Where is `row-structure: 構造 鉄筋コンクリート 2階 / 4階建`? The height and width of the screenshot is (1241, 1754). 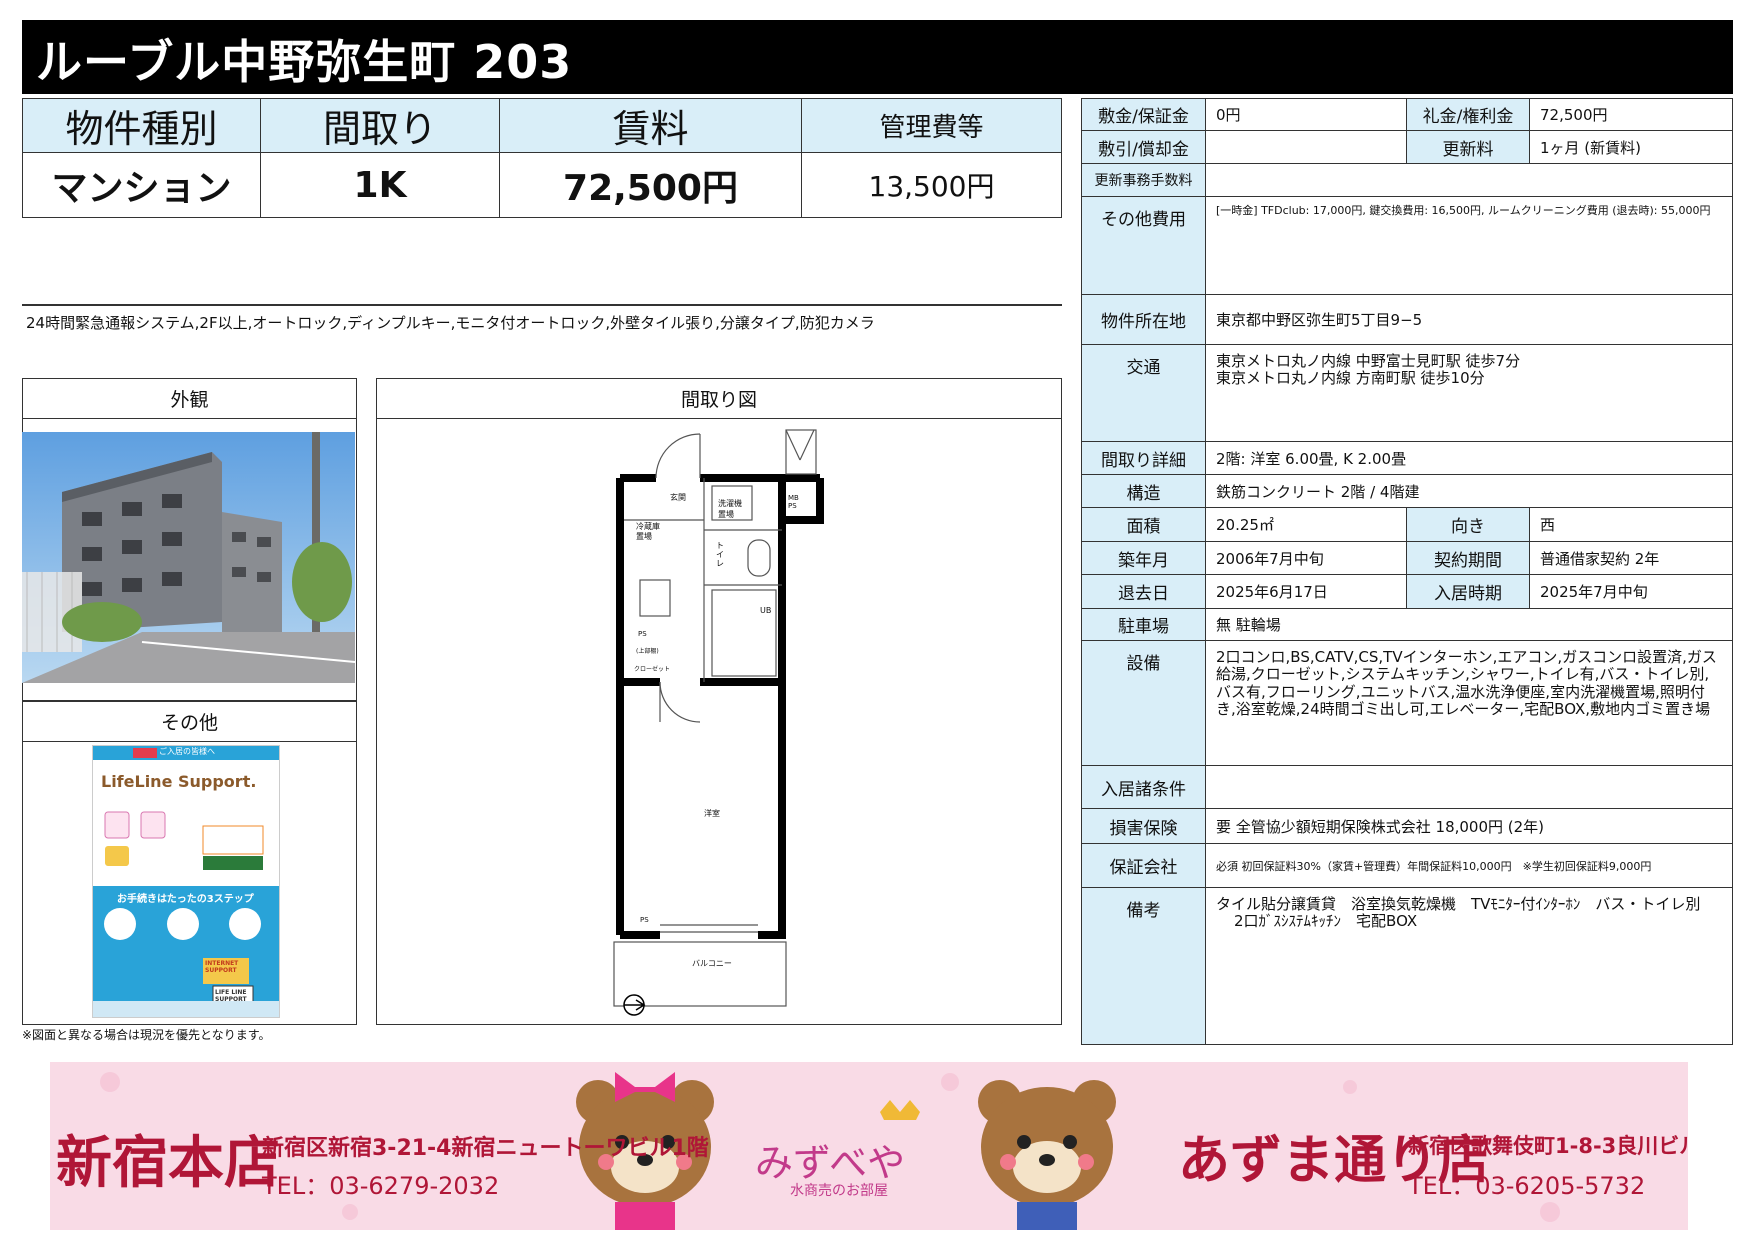
row-structure: 構造 鉄筋コンクリート 2階 / 4階建 is located at coordinates (1407, 491).